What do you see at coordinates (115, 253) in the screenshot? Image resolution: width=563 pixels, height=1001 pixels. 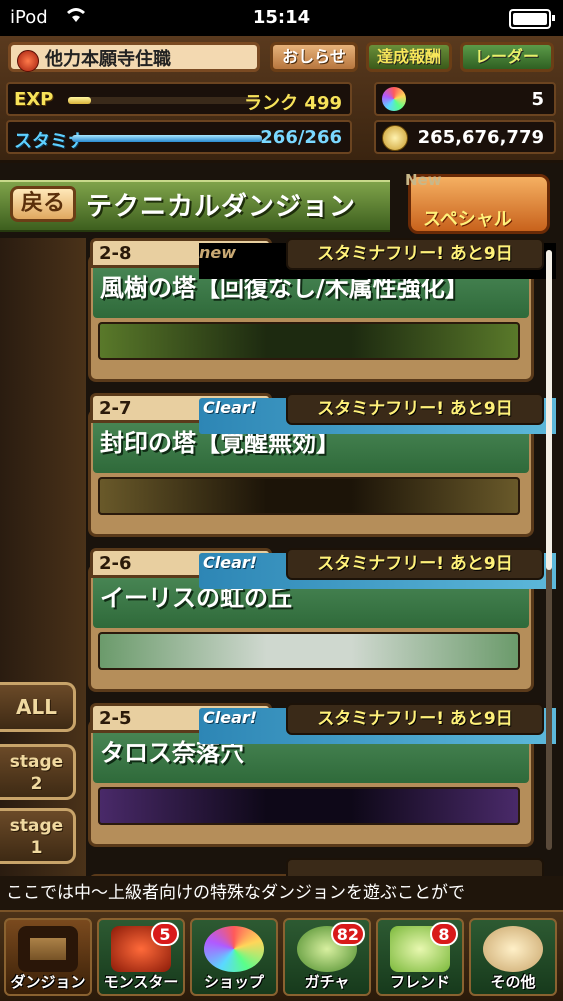 I see `dungeon-number: 2-8` at bounding box center [115, 253].